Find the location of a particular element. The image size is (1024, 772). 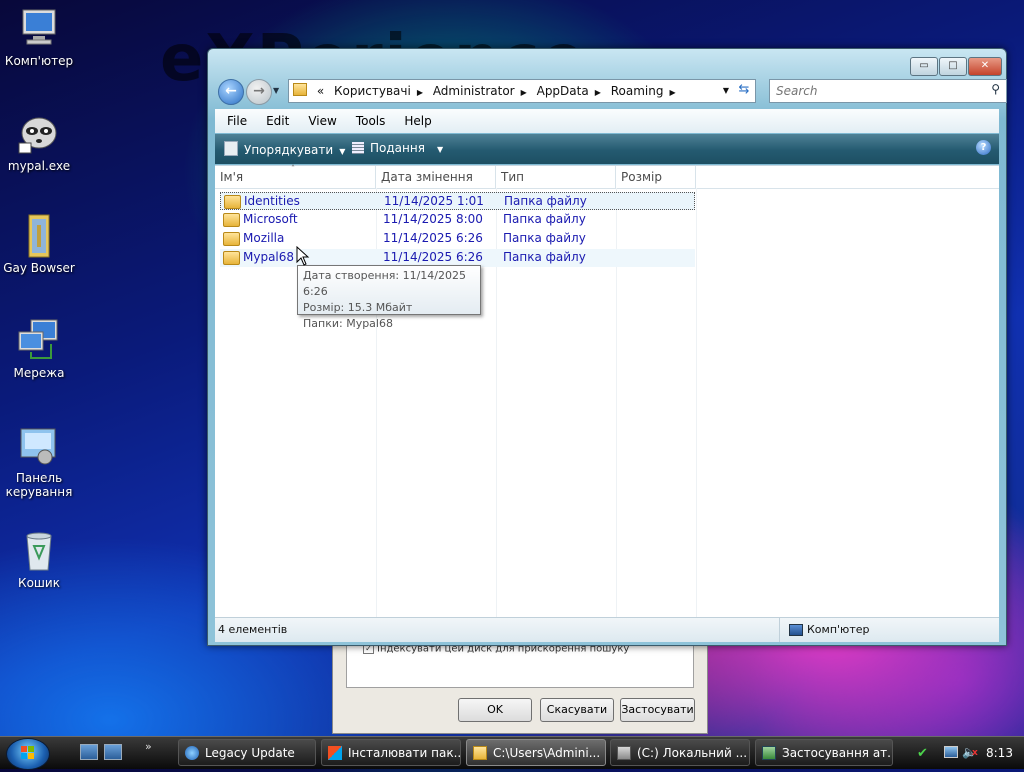

desktop-icon-label: Gay Bowser is located at coordinates (39, 268).